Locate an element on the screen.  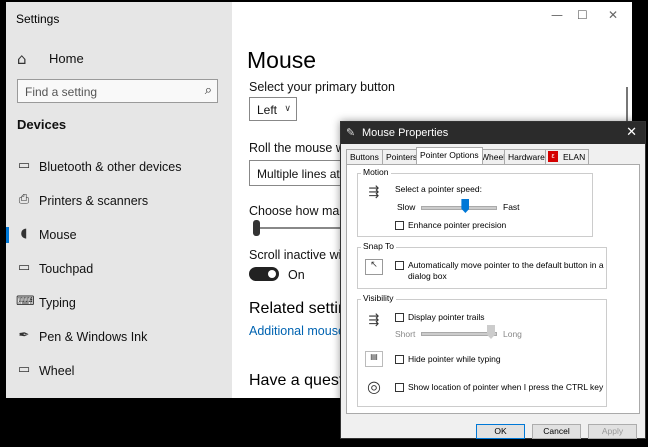
title-bar: Settings — ☐ ✕ is located at coordinates (319, 17).